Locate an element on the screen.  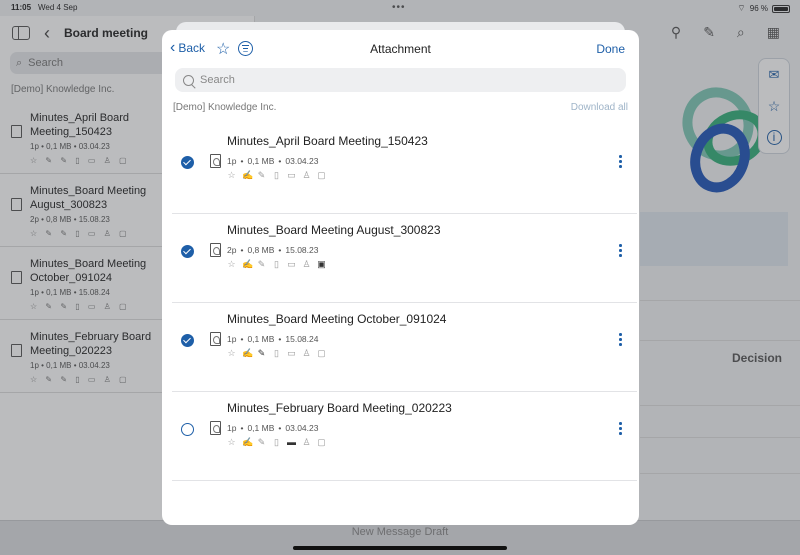
home-indicator is located at coordinates (400, 548).